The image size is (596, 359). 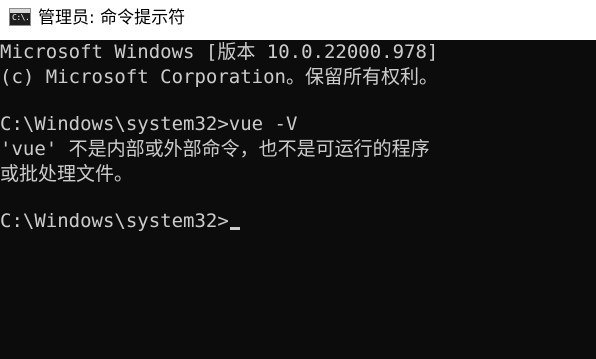 I want to click on title-bar: C:\. 管理员: 命令提示符, so click(x=298, y=20).